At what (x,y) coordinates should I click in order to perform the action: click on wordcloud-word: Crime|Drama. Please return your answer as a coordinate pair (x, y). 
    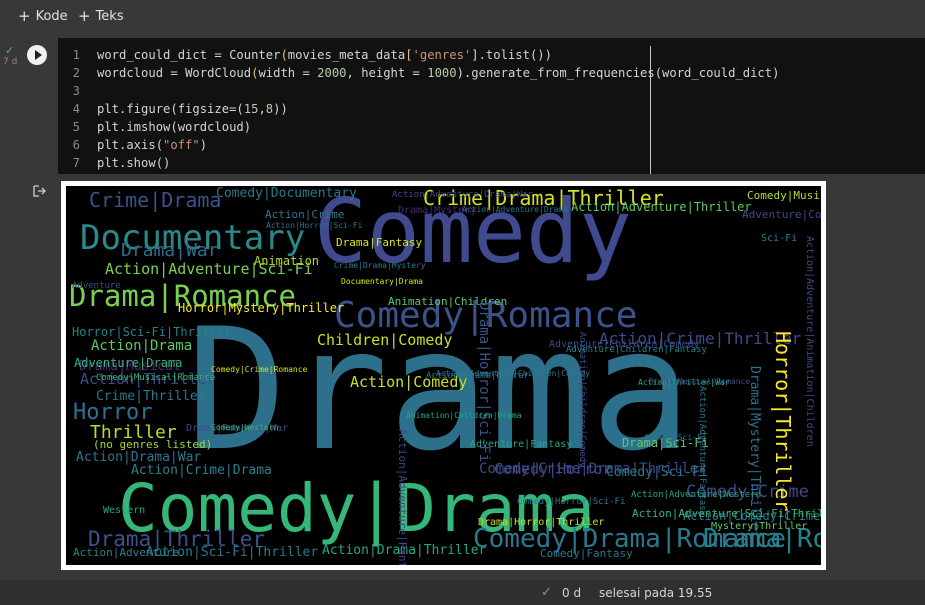
    Looking at the image, I should click on (155, 200).